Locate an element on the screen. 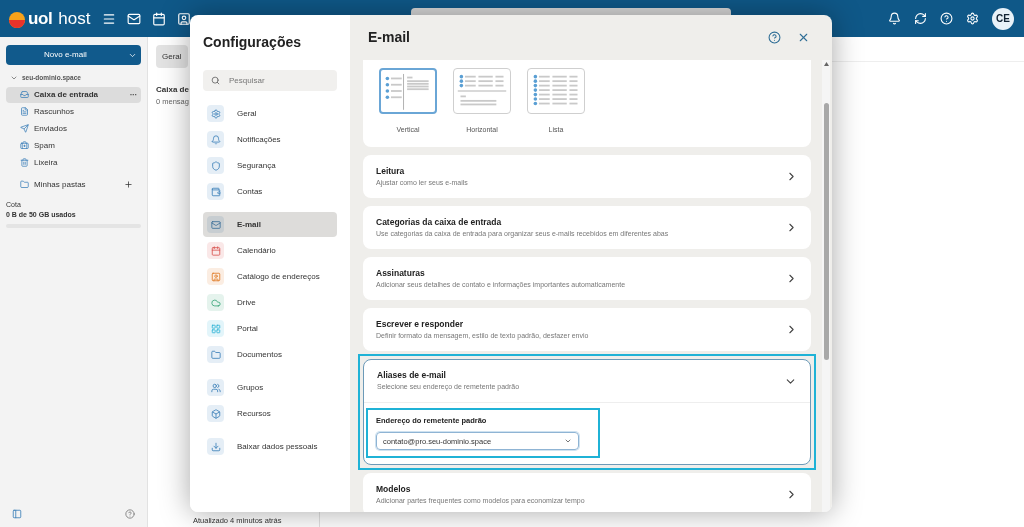 This screenshot has height=527, width=1024. search-field: Pesquisar is located at coordinates (270, 80).